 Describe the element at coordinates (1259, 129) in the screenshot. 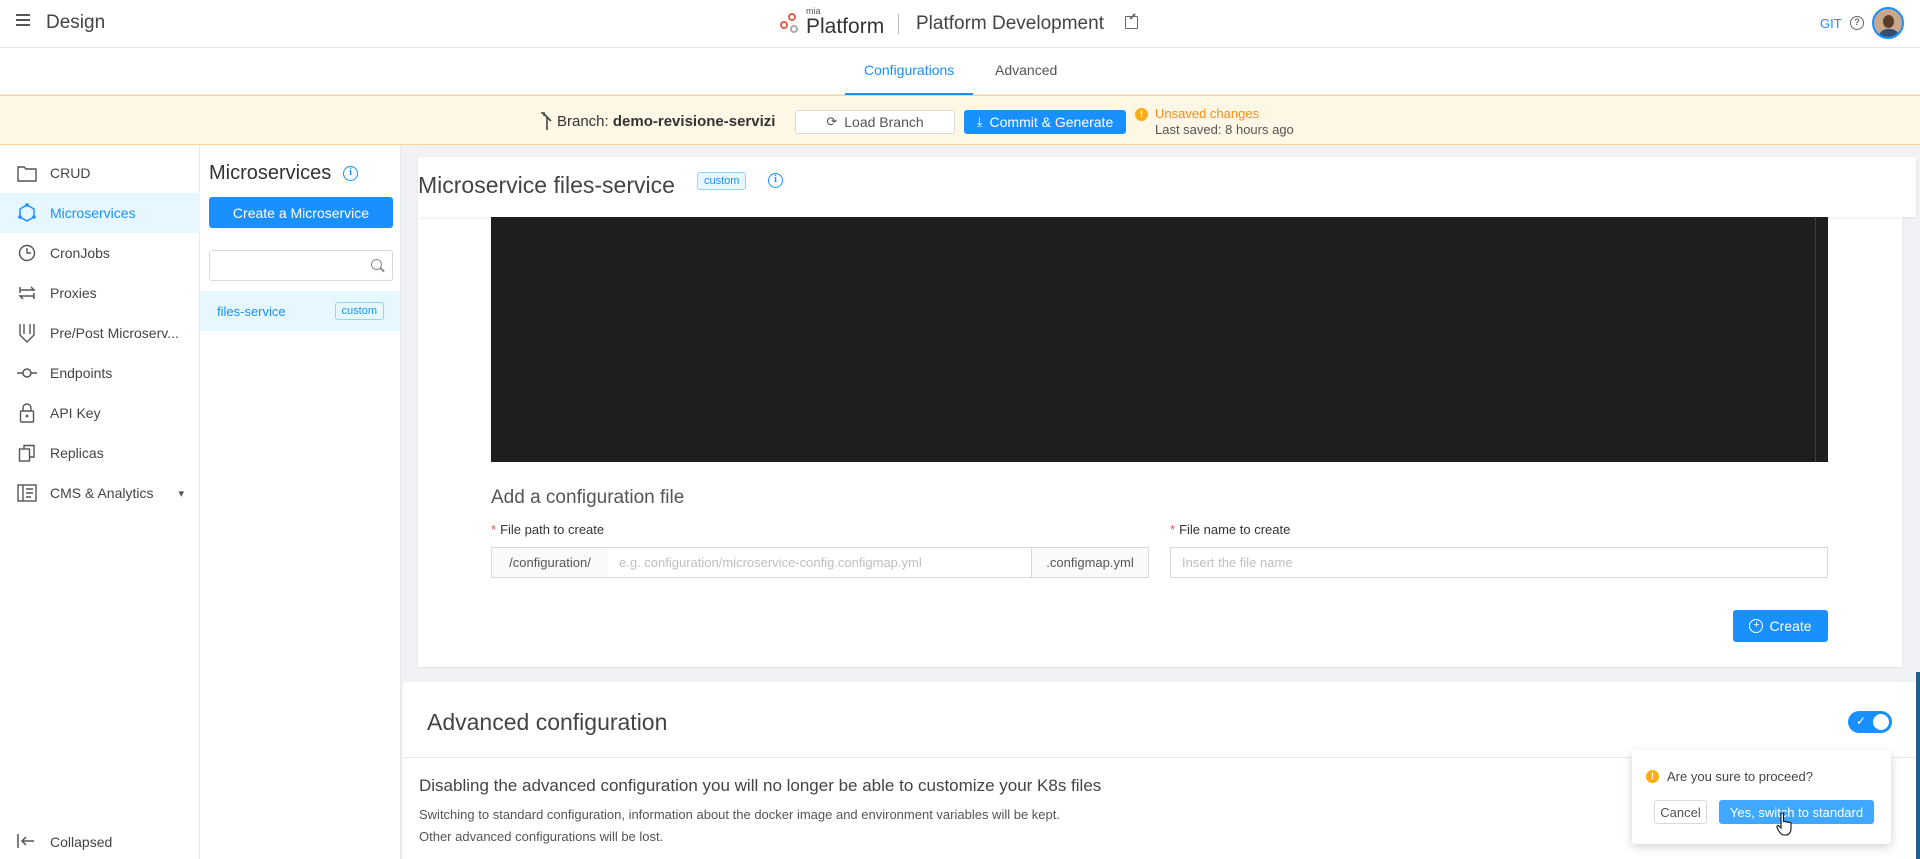

I see `last-saved-value: 8 hours ago` at that location.